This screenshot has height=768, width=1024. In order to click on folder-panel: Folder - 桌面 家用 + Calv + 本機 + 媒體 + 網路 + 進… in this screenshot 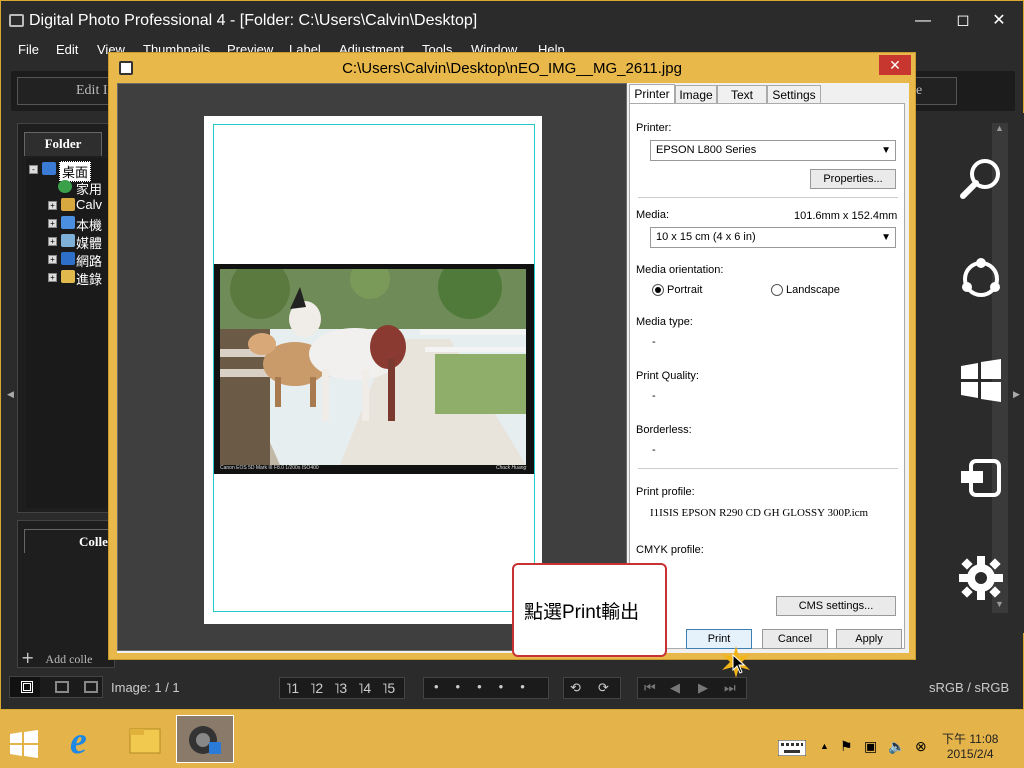, I will do `click(66, 318)`.